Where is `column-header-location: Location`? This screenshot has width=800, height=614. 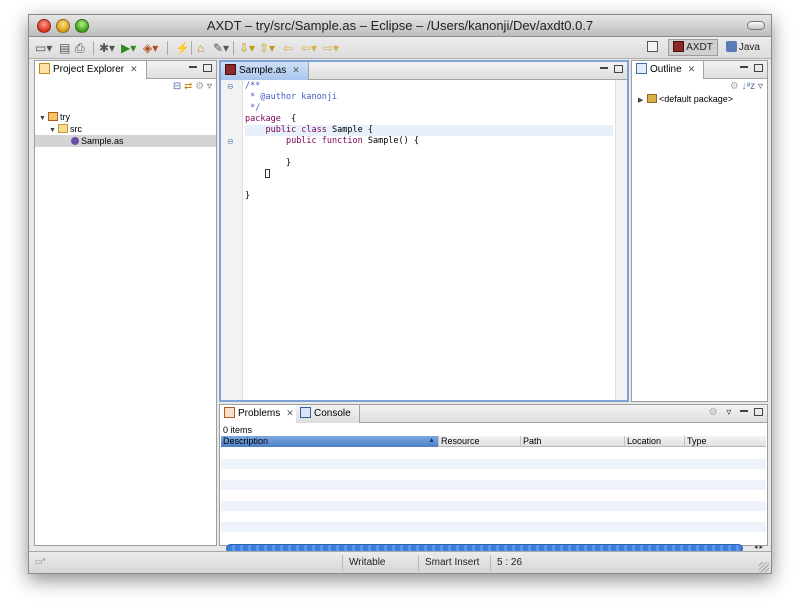
column-header-location: Location is located at coordinates (655, 441).